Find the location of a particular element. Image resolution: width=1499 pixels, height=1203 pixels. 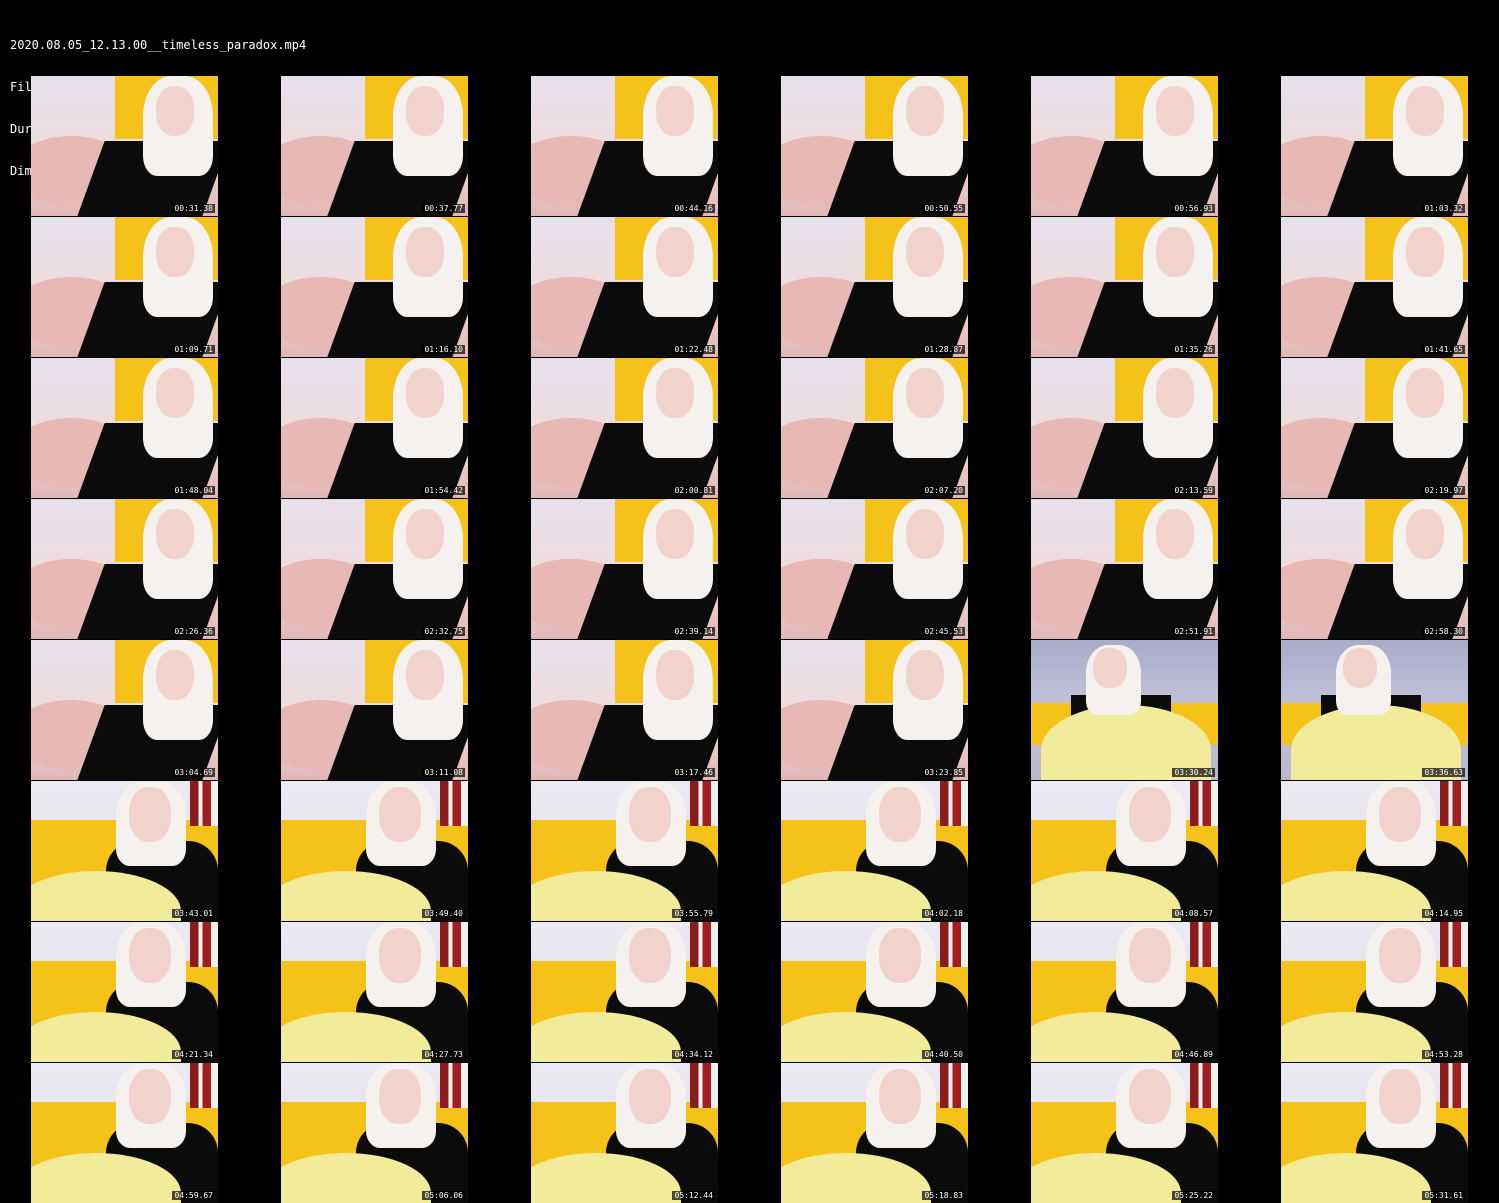

video-thumbnail: 01:28.87 is located at coordinates (874, 287).